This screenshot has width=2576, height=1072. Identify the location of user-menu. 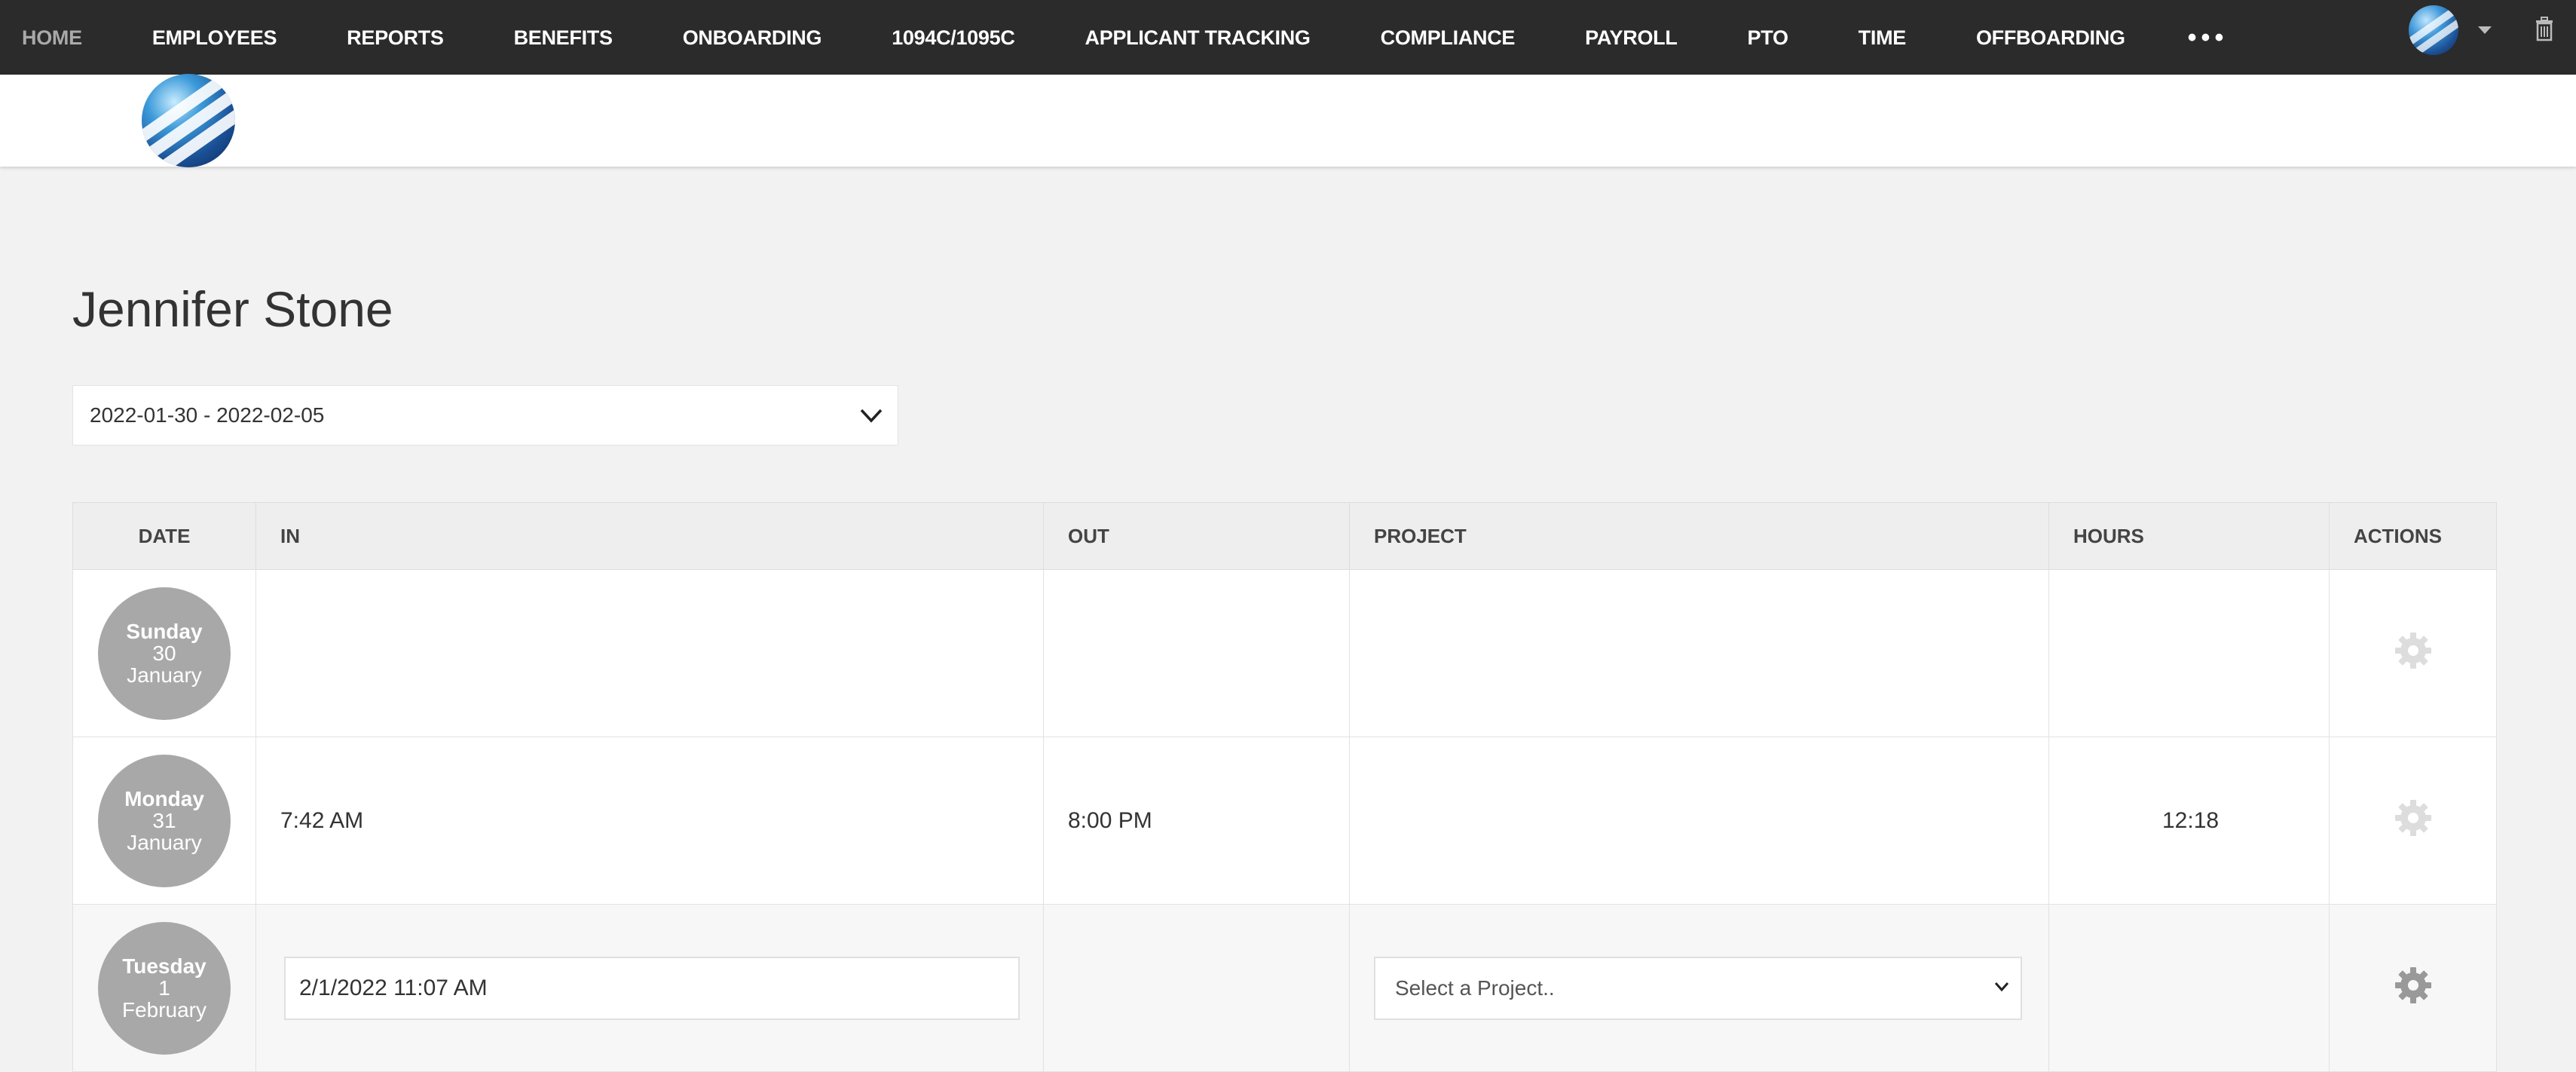
(2450, 30).